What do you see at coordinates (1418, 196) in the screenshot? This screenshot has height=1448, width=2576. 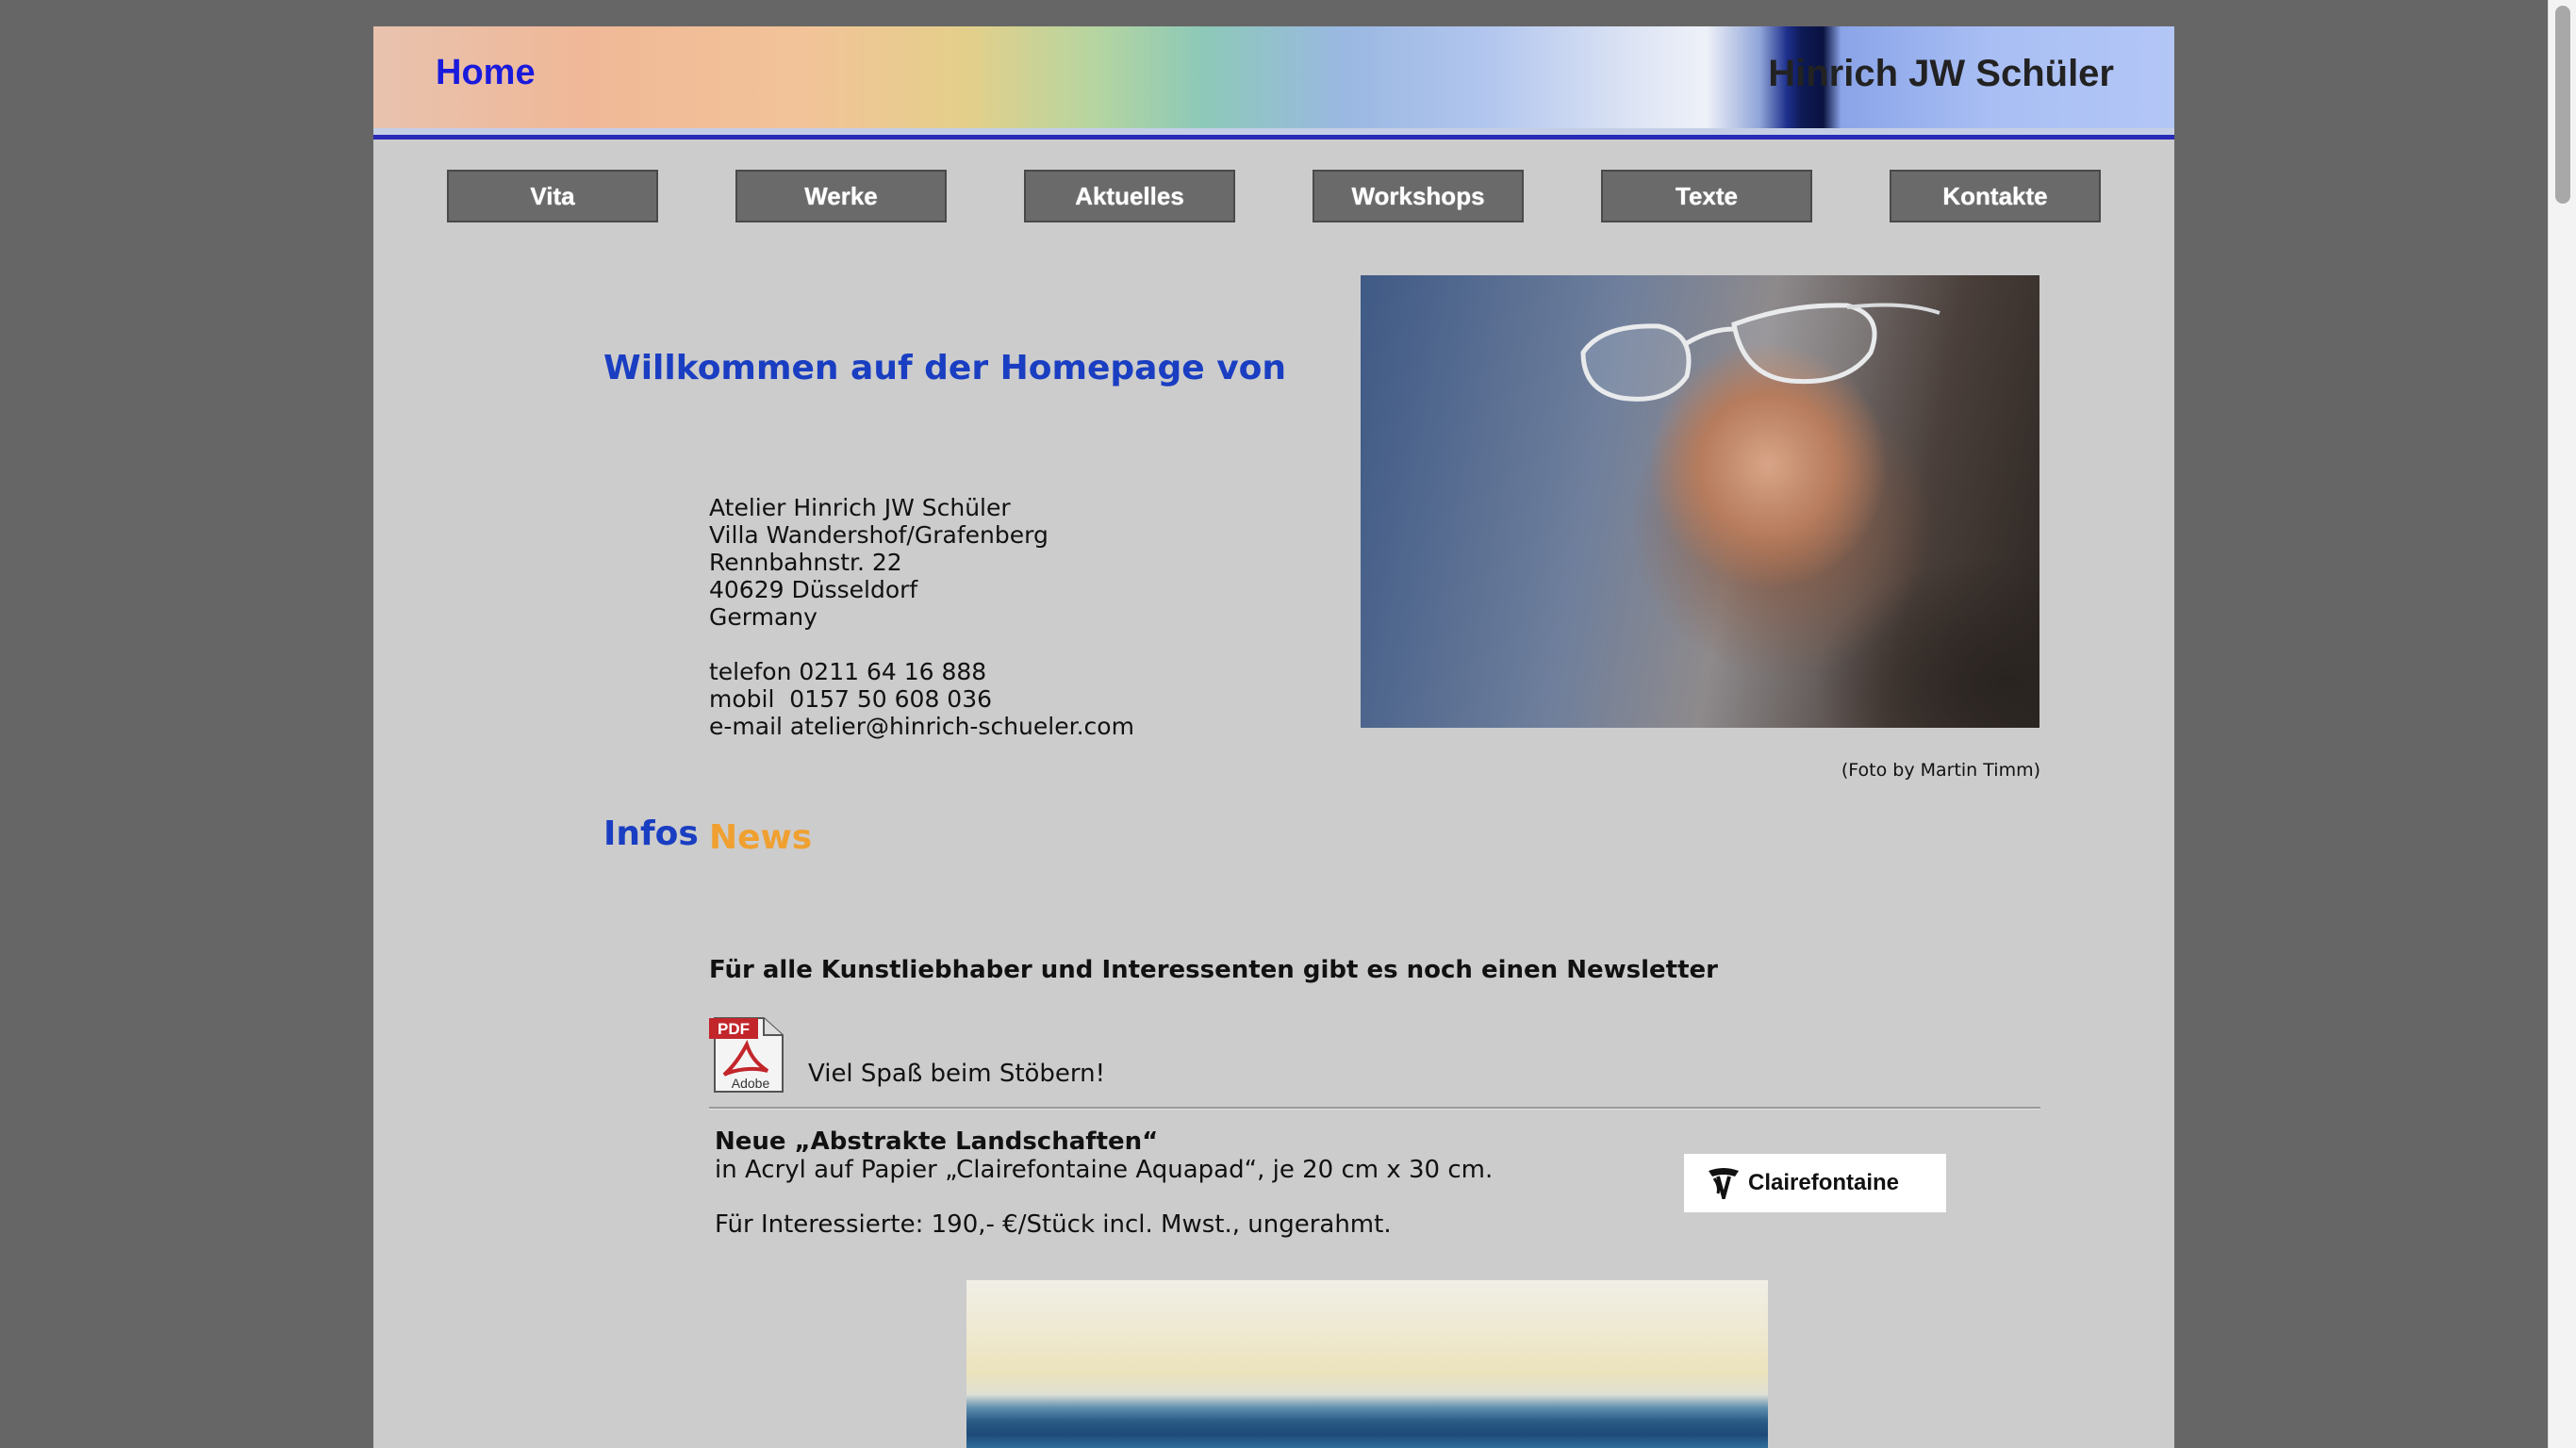 I see `nav-button-workshops: Workshops` at bounding box center [1418, 196].